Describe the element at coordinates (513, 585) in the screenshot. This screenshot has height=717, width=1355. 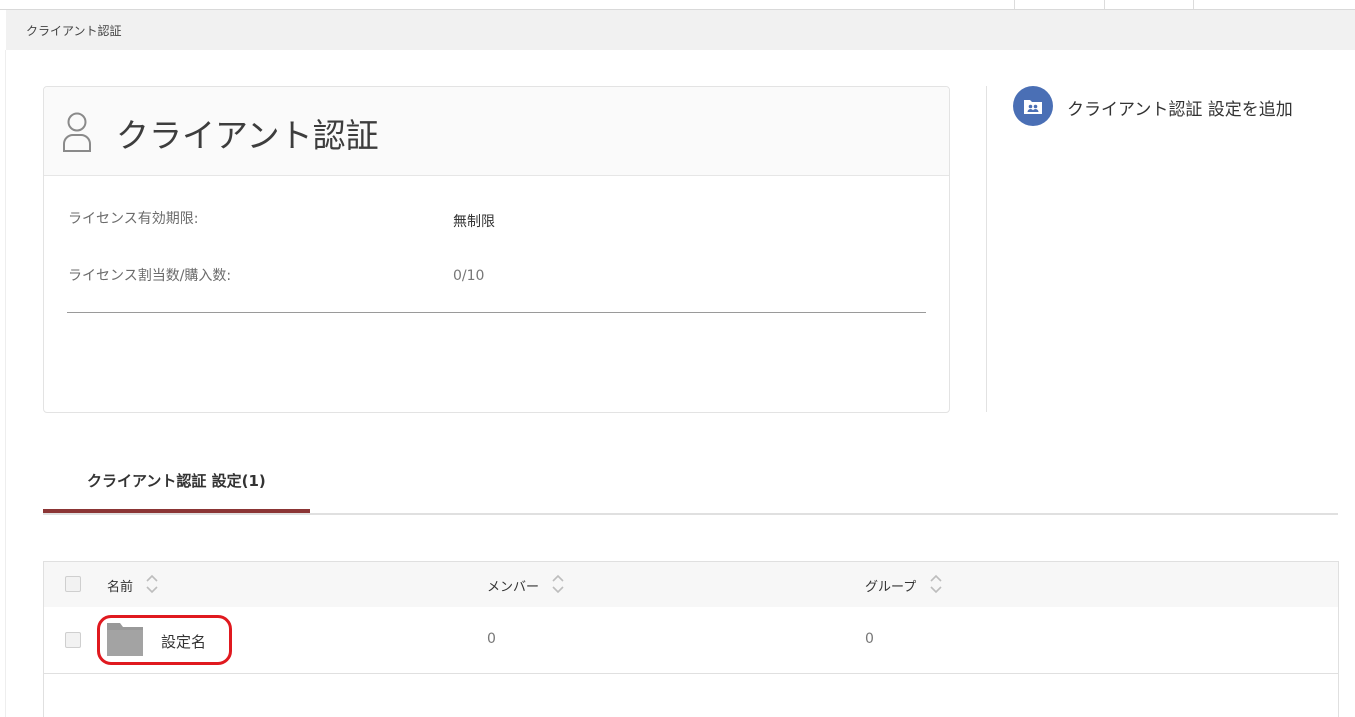
I see `column-header-members: メンバー` at that location.